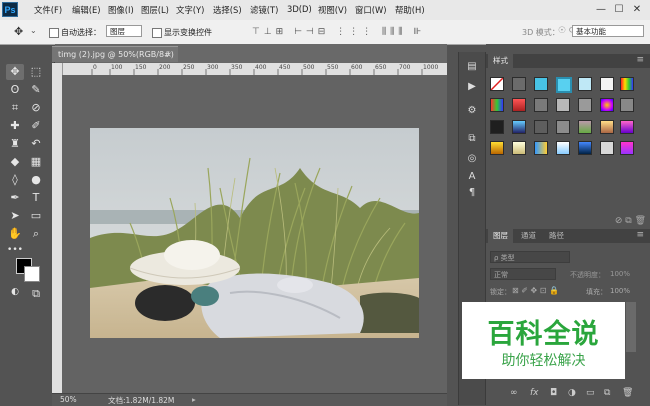 The image size is (650, 406). Describe the element at coordinates (36, 90) in the screenshot. I see `magic-wand-tool: ✎` at that location.